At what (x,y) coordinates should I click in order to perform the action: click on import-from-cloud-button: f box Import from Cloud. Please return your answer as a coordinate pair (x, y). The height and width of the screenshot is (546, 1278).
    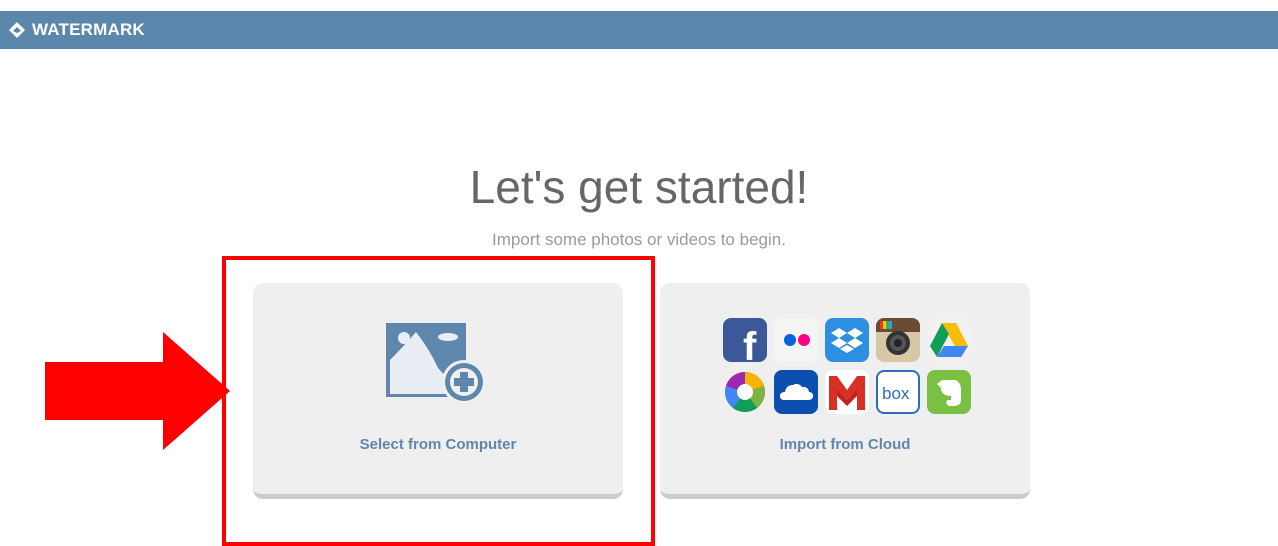
    Looking at the image, I should click on (845, 391).